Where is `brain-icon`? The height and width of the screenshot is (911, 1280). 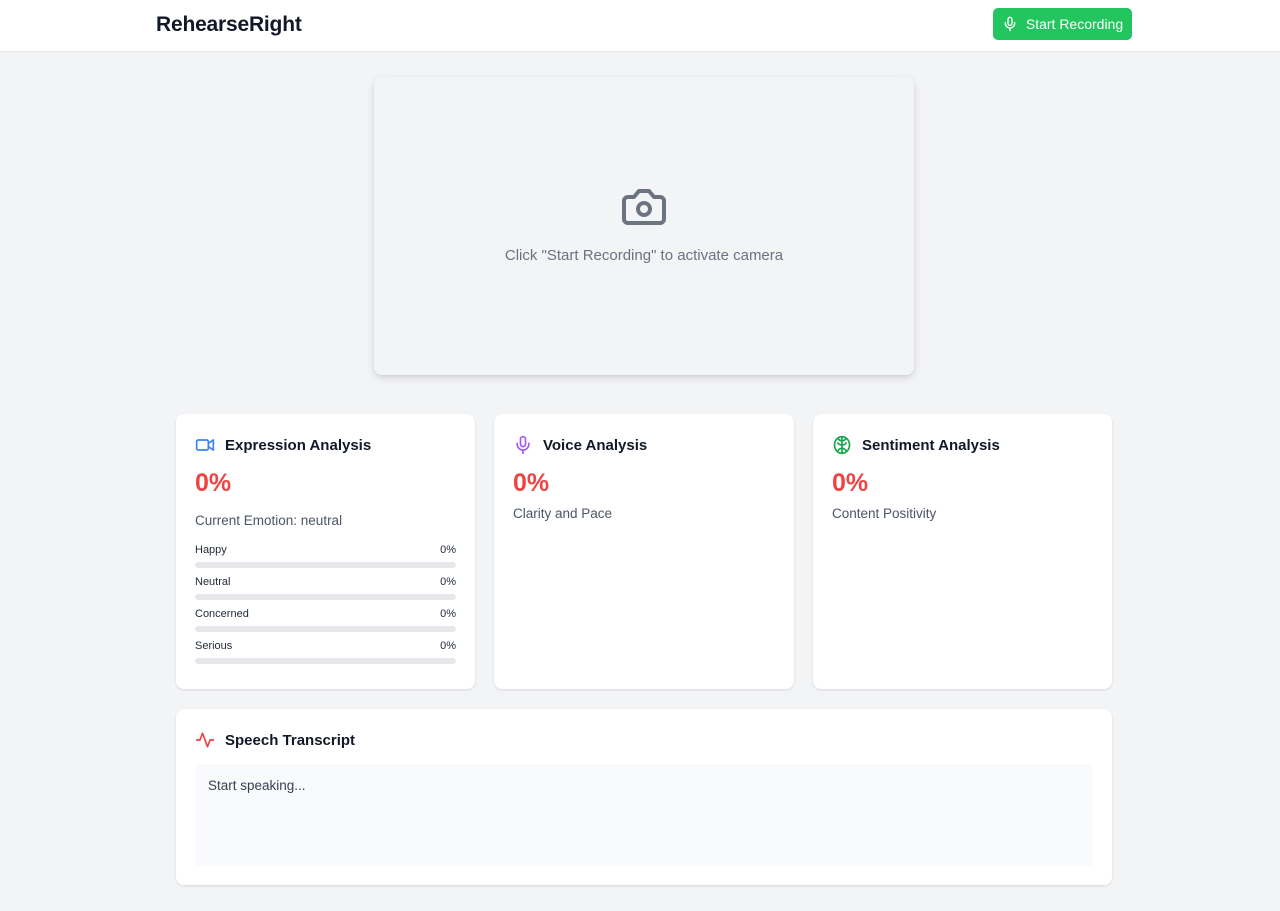
brain-icon is located at coordinates (842, 445).